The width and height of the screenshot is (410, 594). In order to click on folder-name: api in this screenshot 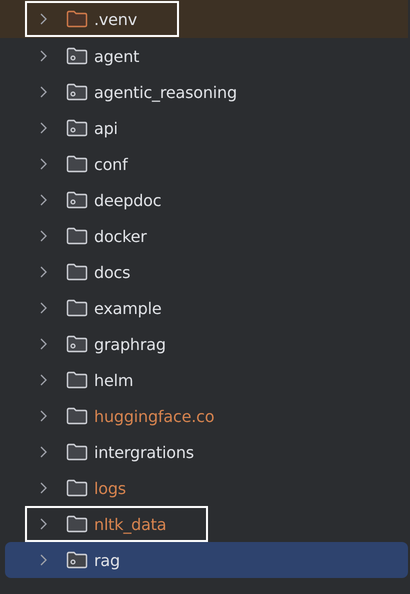, I will do `click(106, 128)`.